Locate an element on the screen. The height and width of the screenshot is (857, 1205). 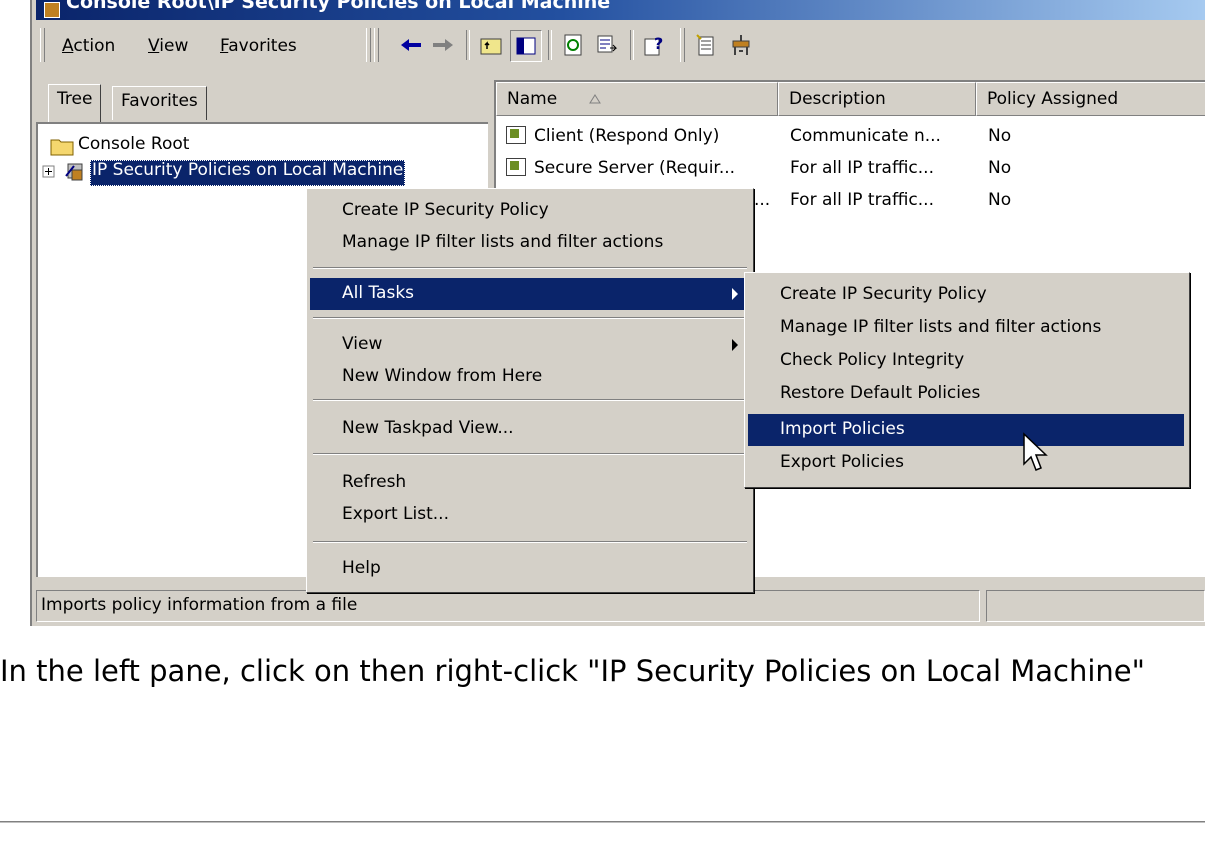
menu-view: View is located at coordinates (168, 46).